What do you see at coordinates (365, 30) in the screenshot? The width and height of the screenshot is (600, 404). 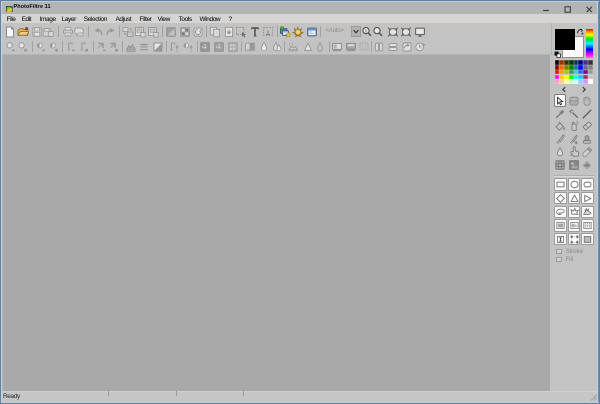 I see `svg-text: 0` at bounding box center [365, 30].